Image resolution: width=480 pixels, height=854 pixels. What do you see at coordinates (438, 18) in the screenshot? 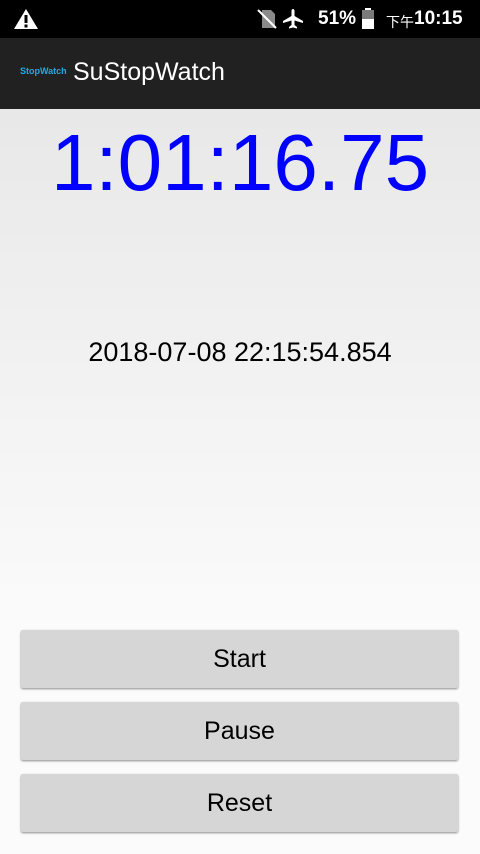
I see `status-time: 10:15` at bounding box center [438, 18].